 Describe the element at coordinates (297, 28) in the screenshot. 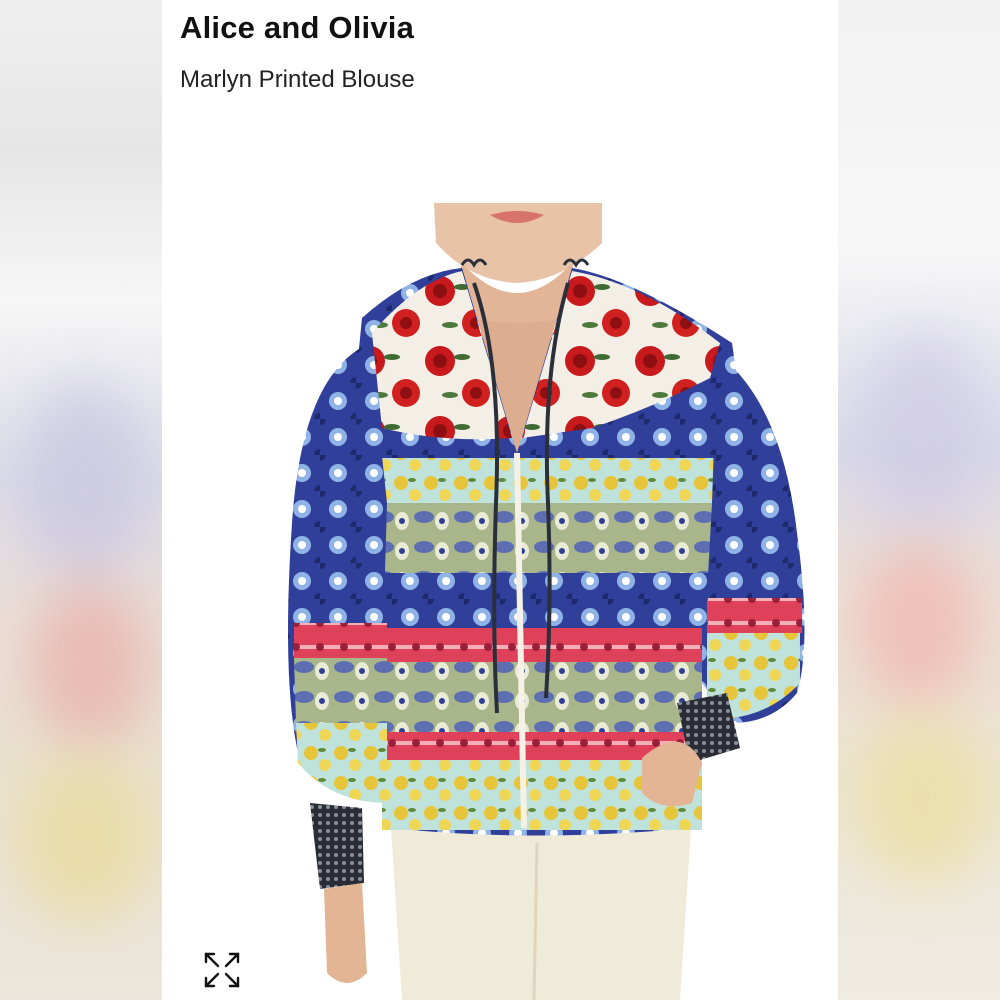

I see `brand-name: Alice and Olivia` at that location.